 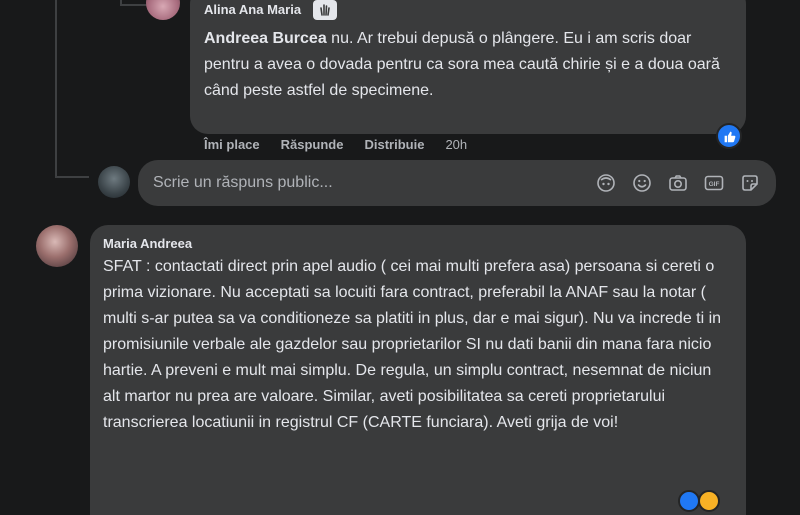 I want to click on comment-author: Maria Andreea, so click(x=418, y=243).